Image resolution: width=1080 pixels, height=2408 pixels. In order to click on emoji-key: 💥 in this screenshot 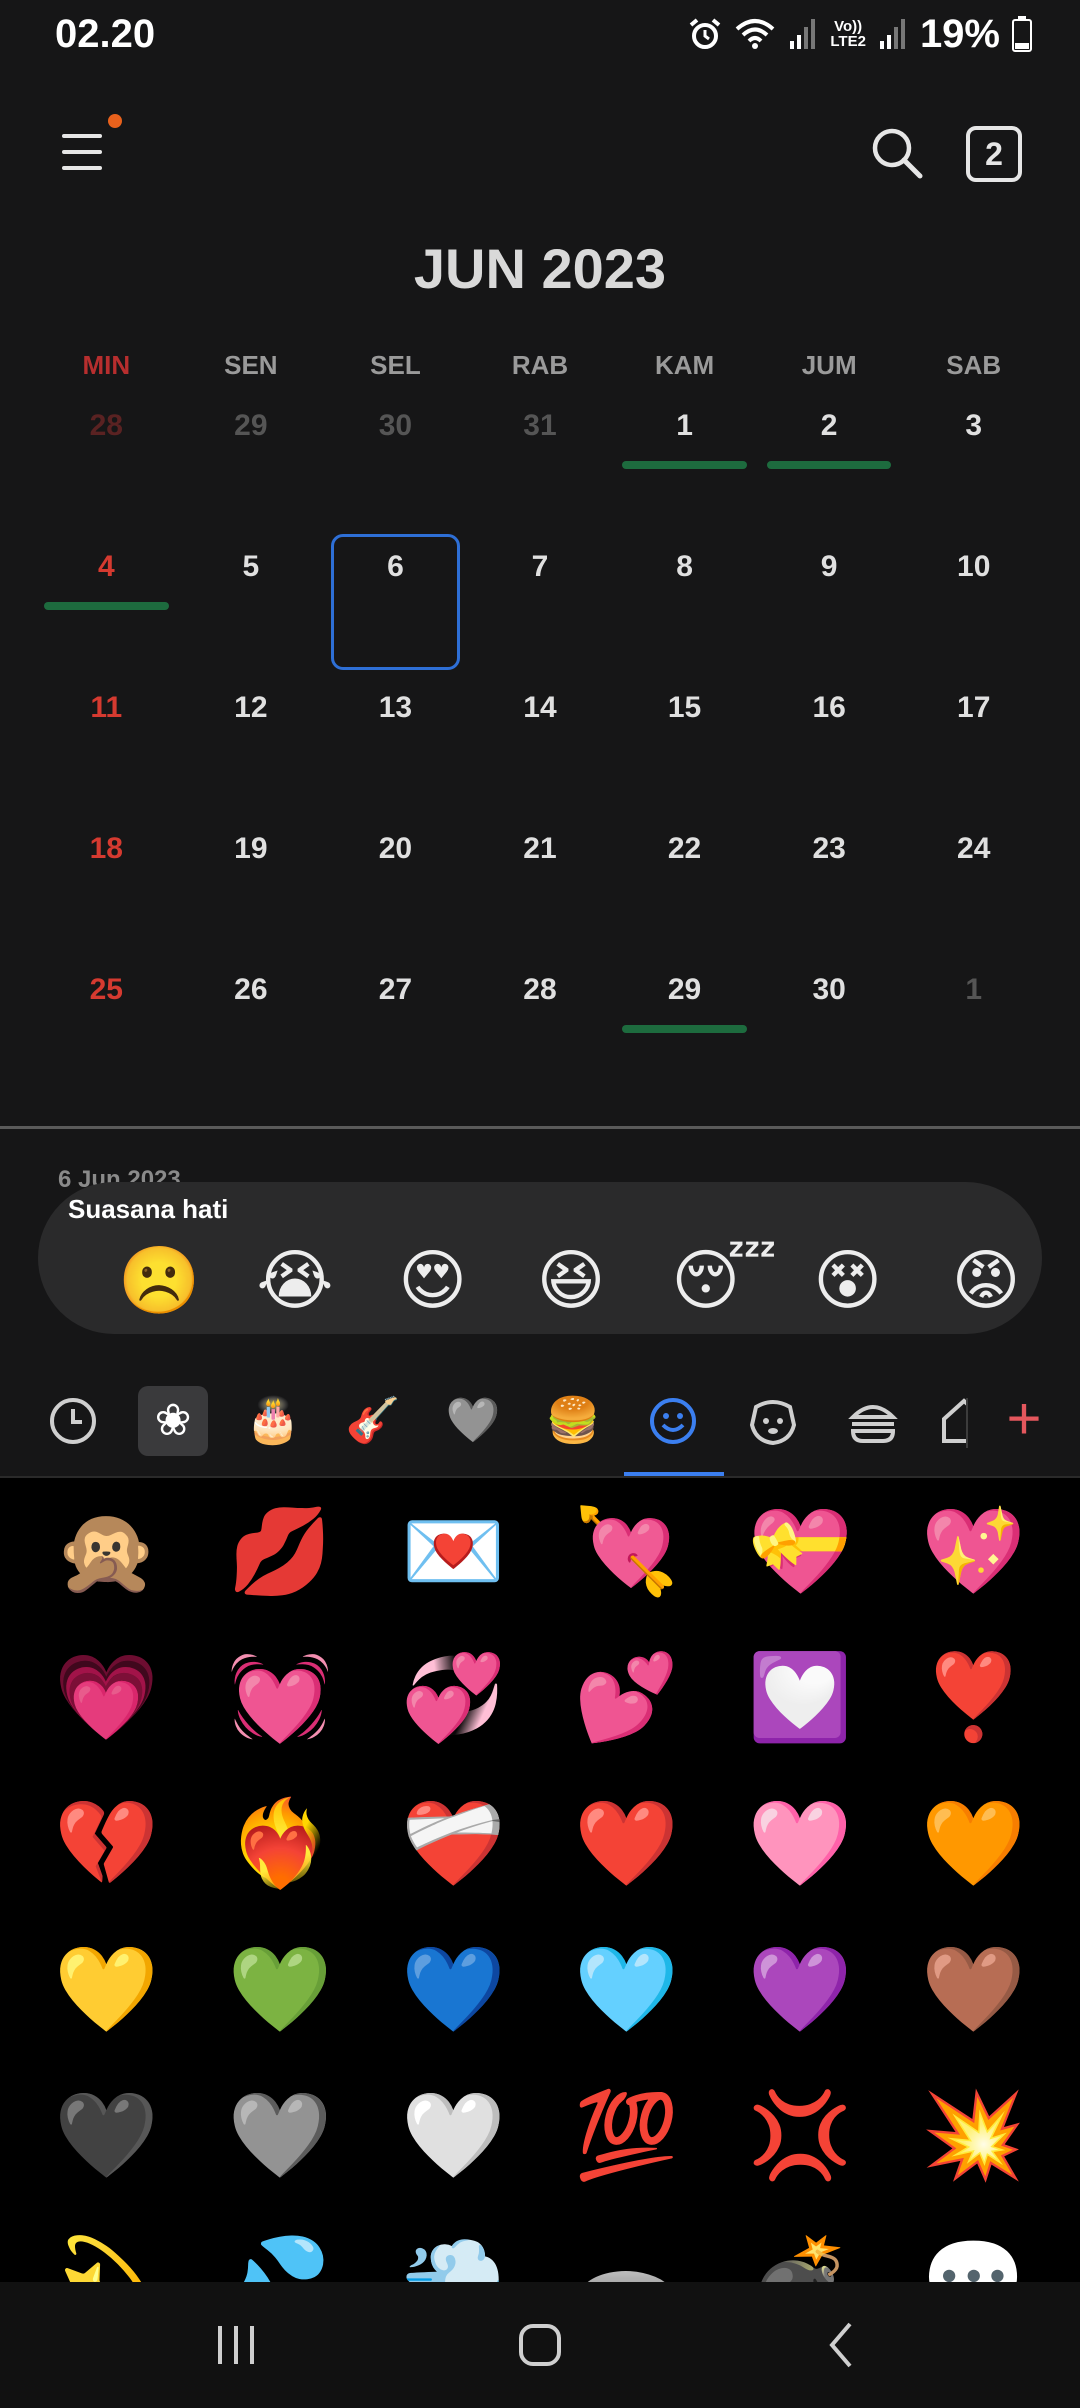, I will do `click(973, 2135)`.